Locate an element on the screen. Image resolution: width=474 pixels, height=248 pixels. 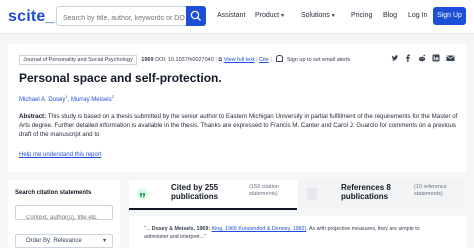
paper-title: Personal space and self-protection. is located at coordinates (120, 78).